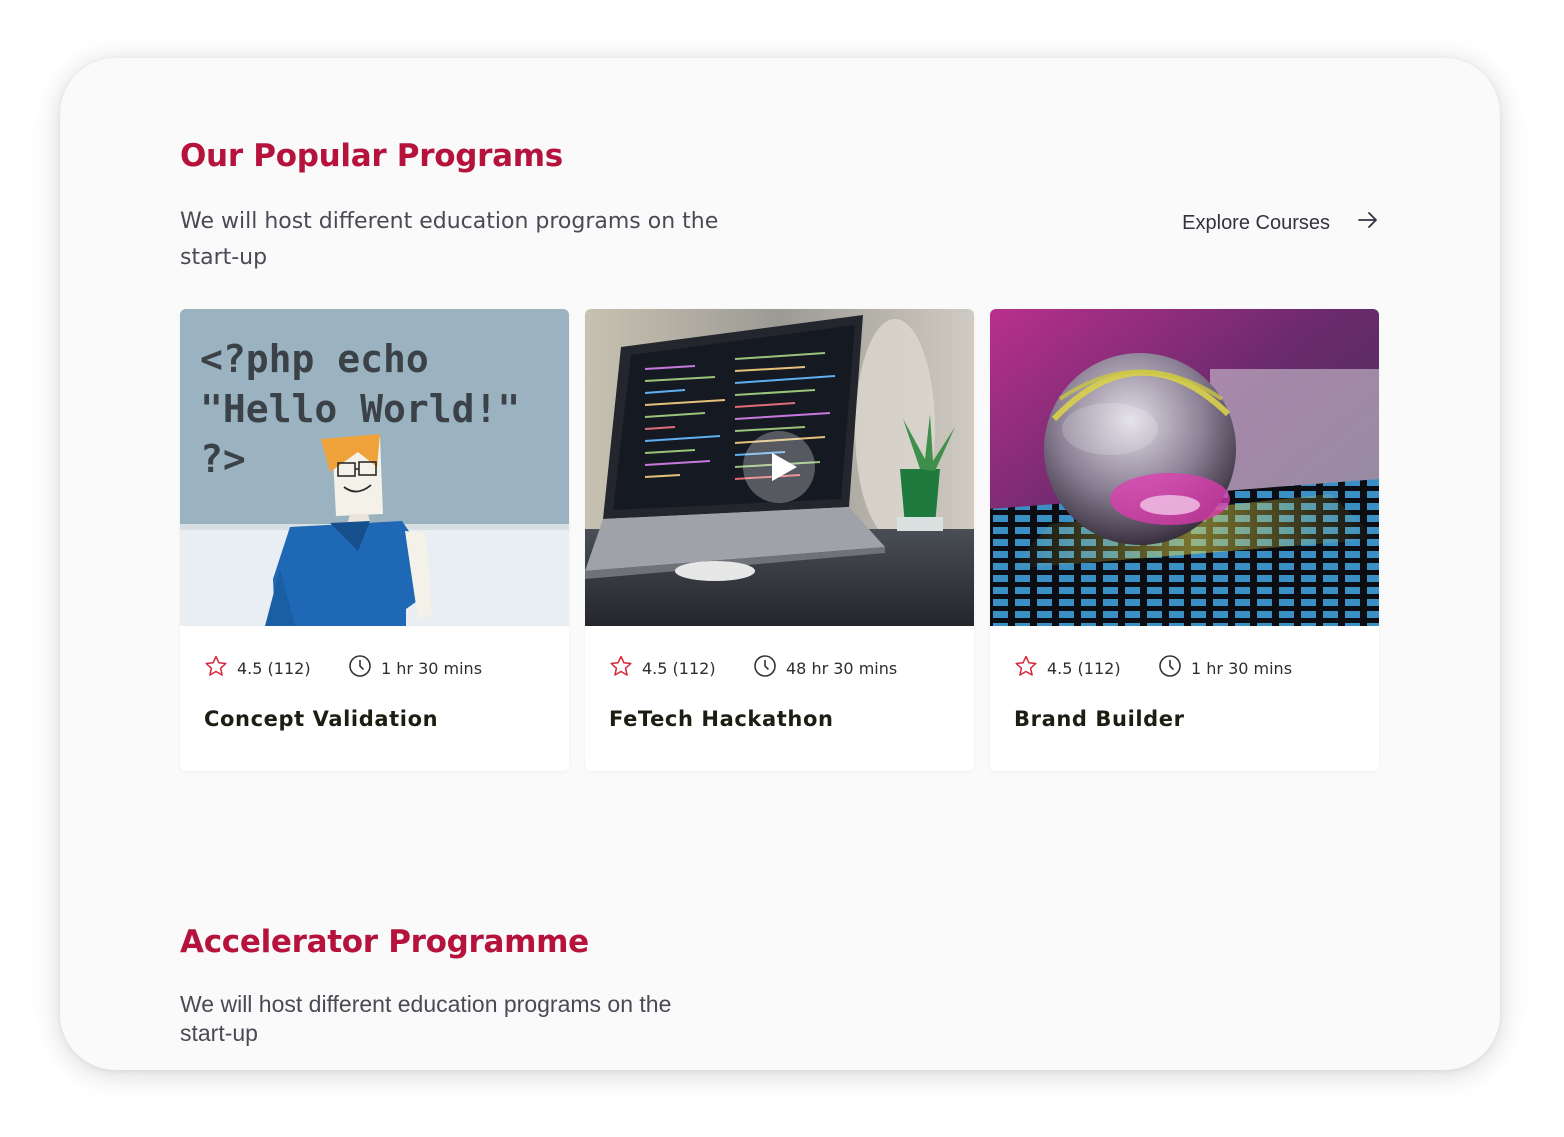  What do you see at coordinates (321, 719) in the screenshot?
I see `card-title: Concept Validation` at bounding box center [321, 719].